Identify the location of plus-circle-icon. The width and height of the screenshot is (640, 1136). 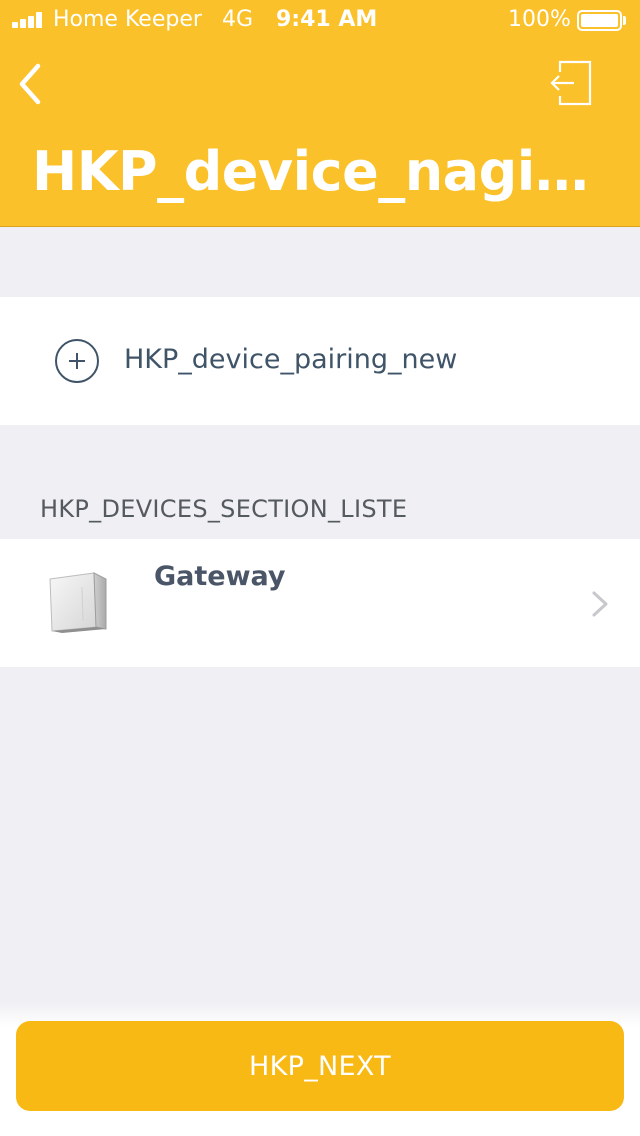
(77, 361).